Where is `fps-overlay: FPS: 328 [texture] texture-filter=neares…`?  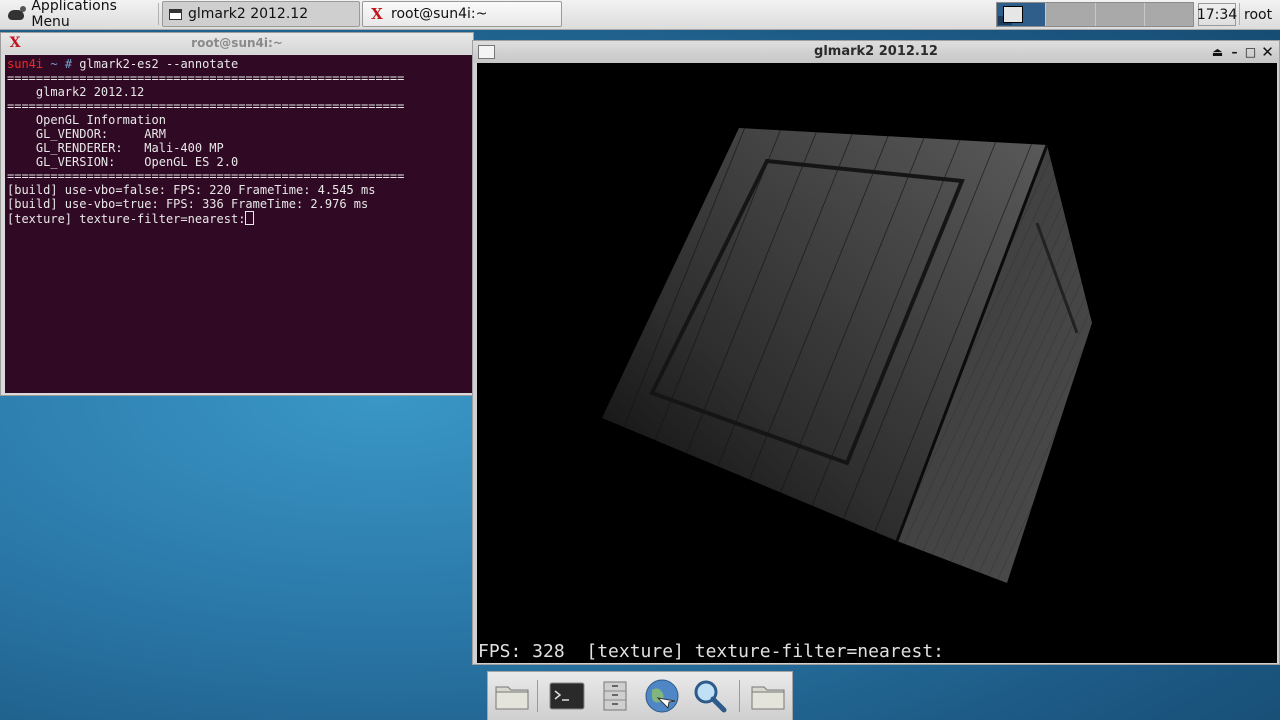
fps-overlay: FPS: 328 [texture] texture-filter=neares… is located at coordinates (711, 651).